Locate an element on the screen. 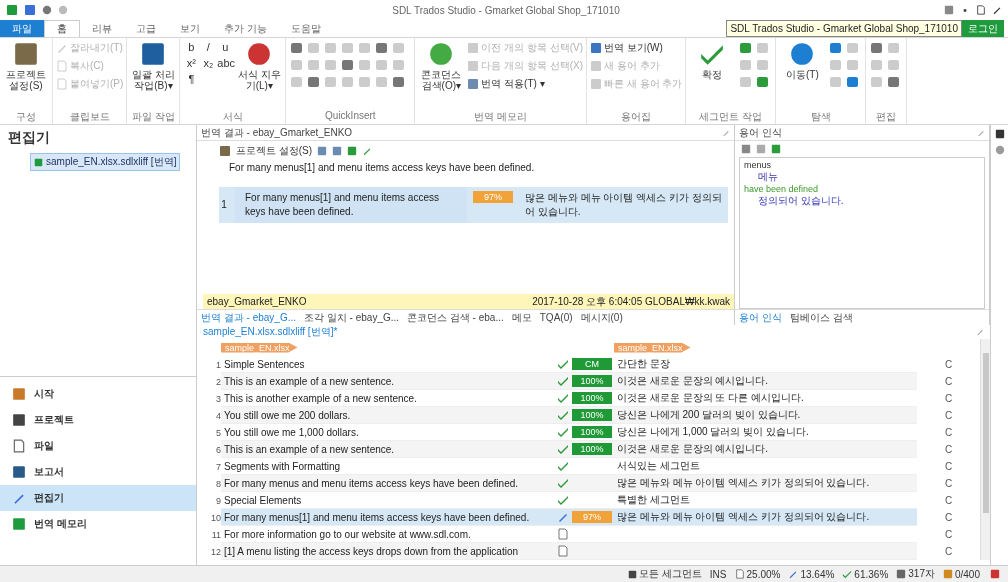 Image resolution: width=1008 pixels, height=582 pixels. nav-item: 편집기 is located at coordinates (98, 498).